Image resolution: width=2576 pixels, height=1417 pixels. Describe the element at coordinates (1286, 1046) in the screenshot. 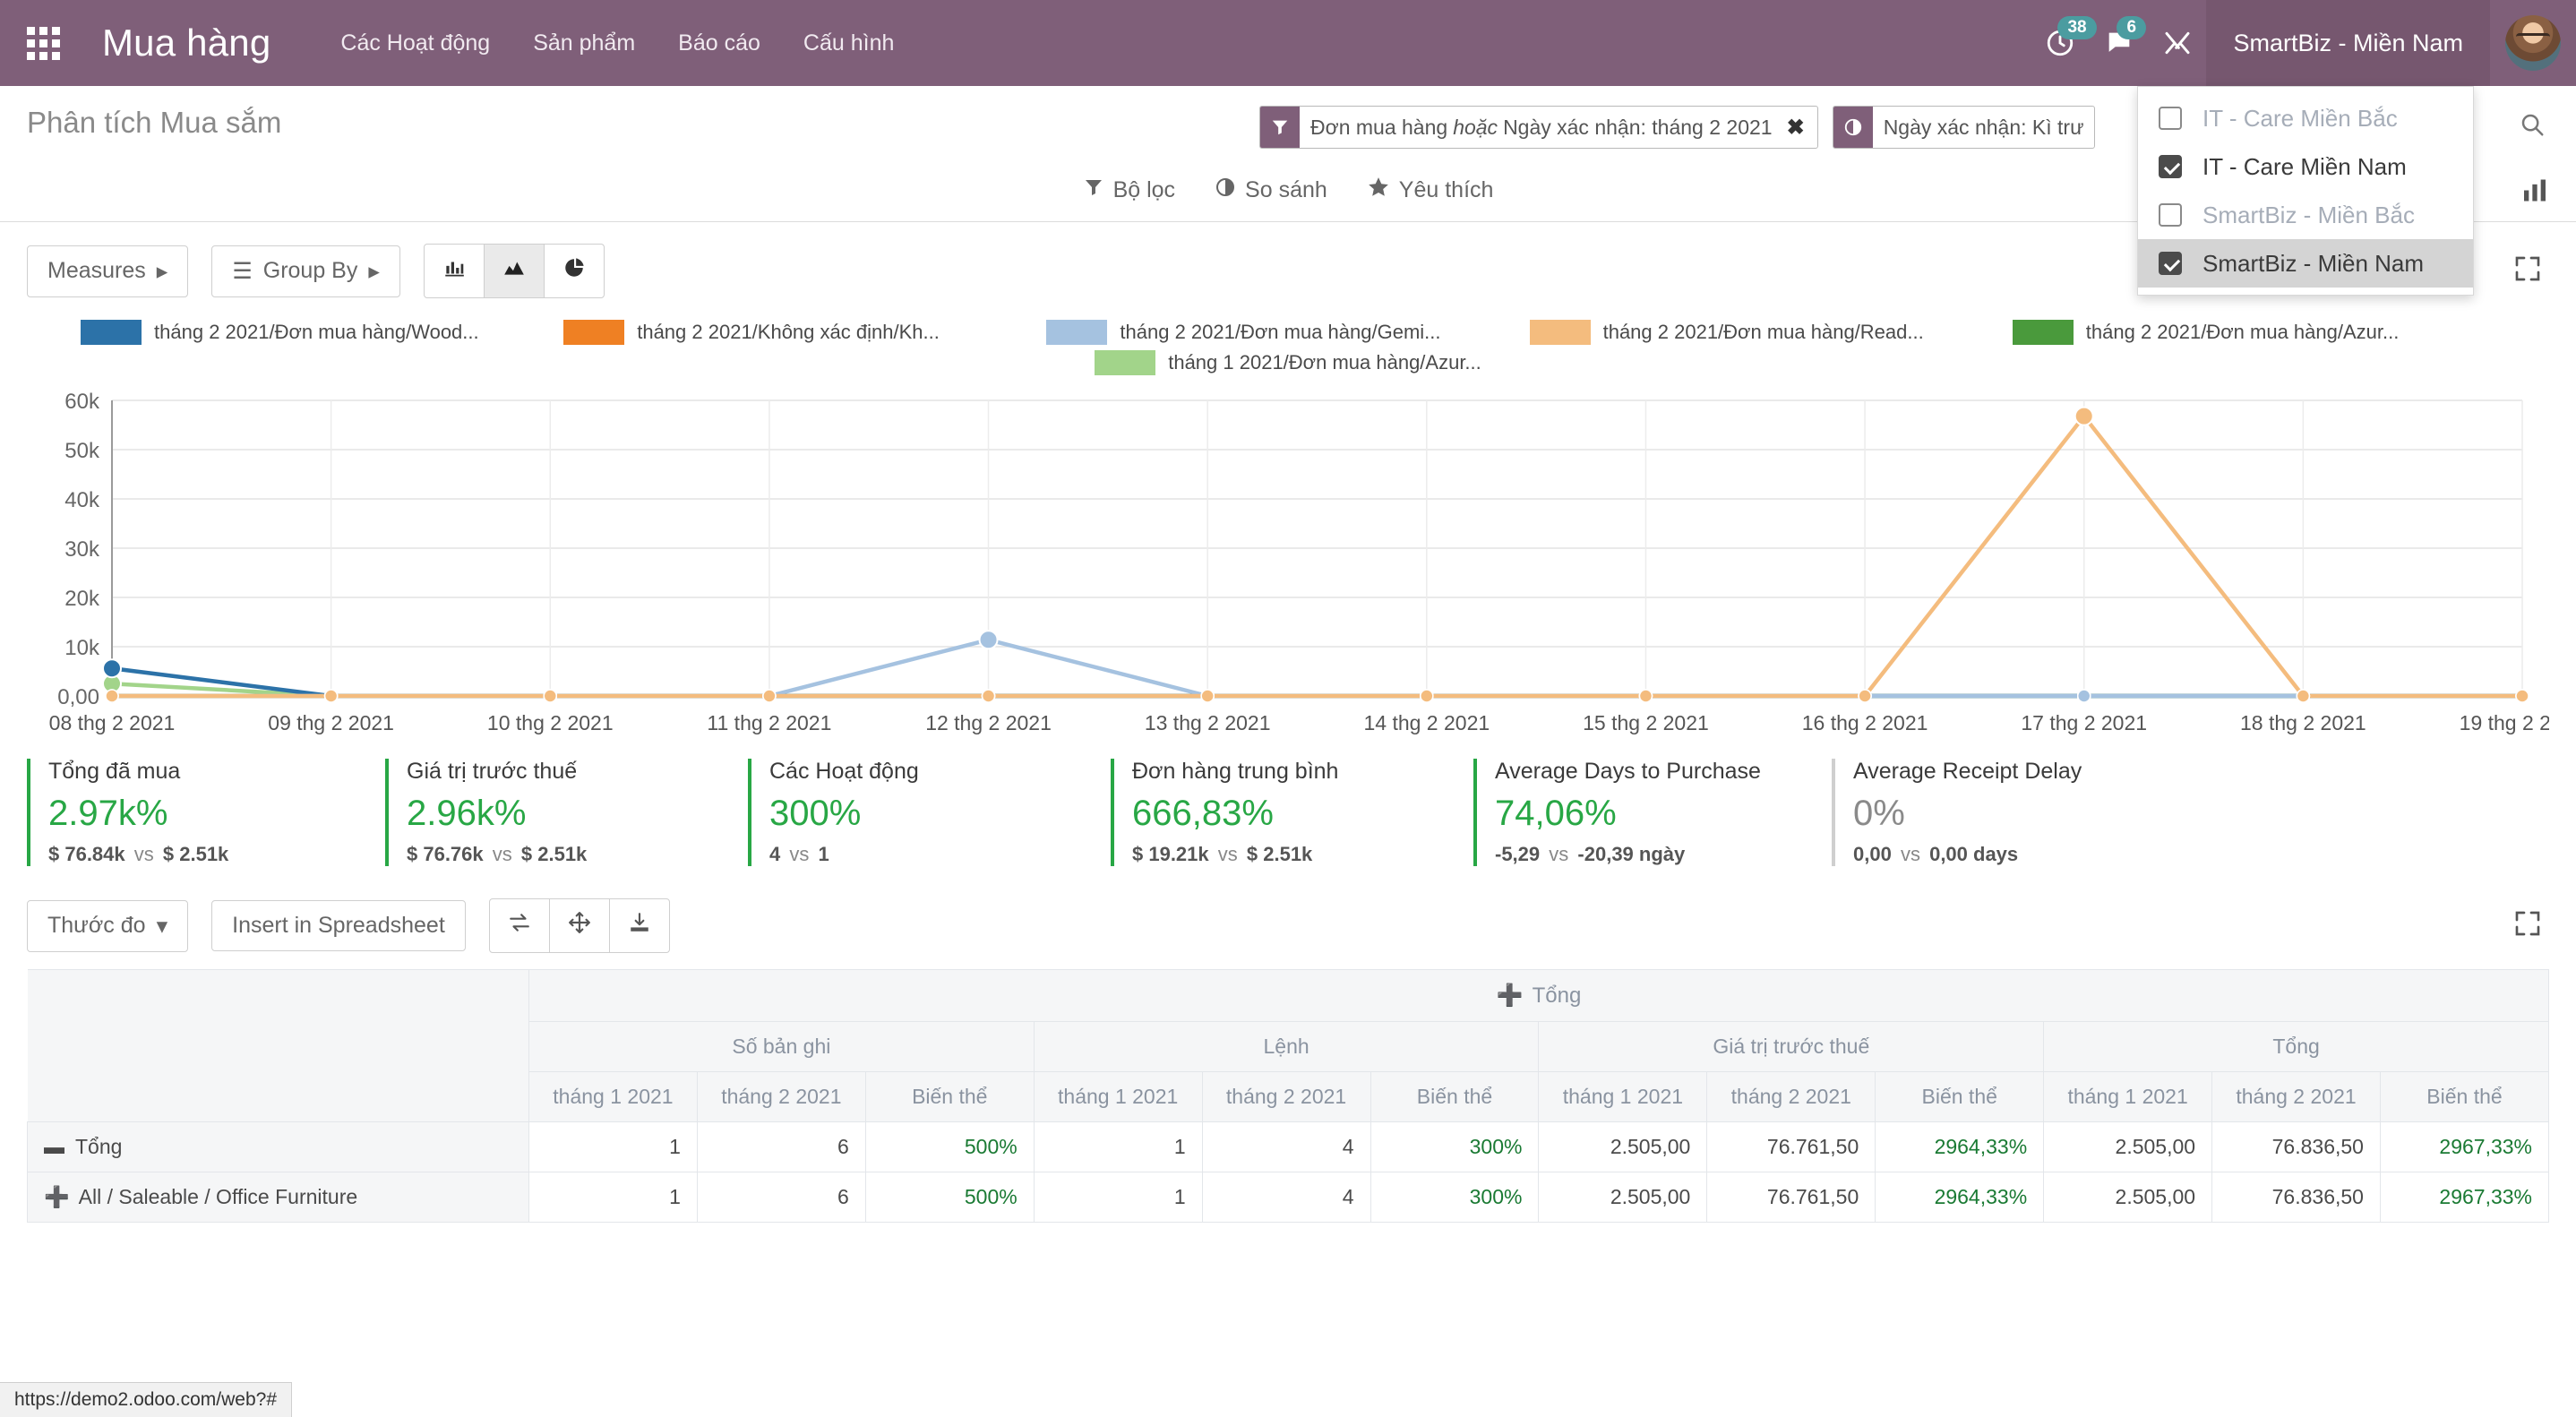

I see `pivot-measure-header-orders: Lệnh` at that location.